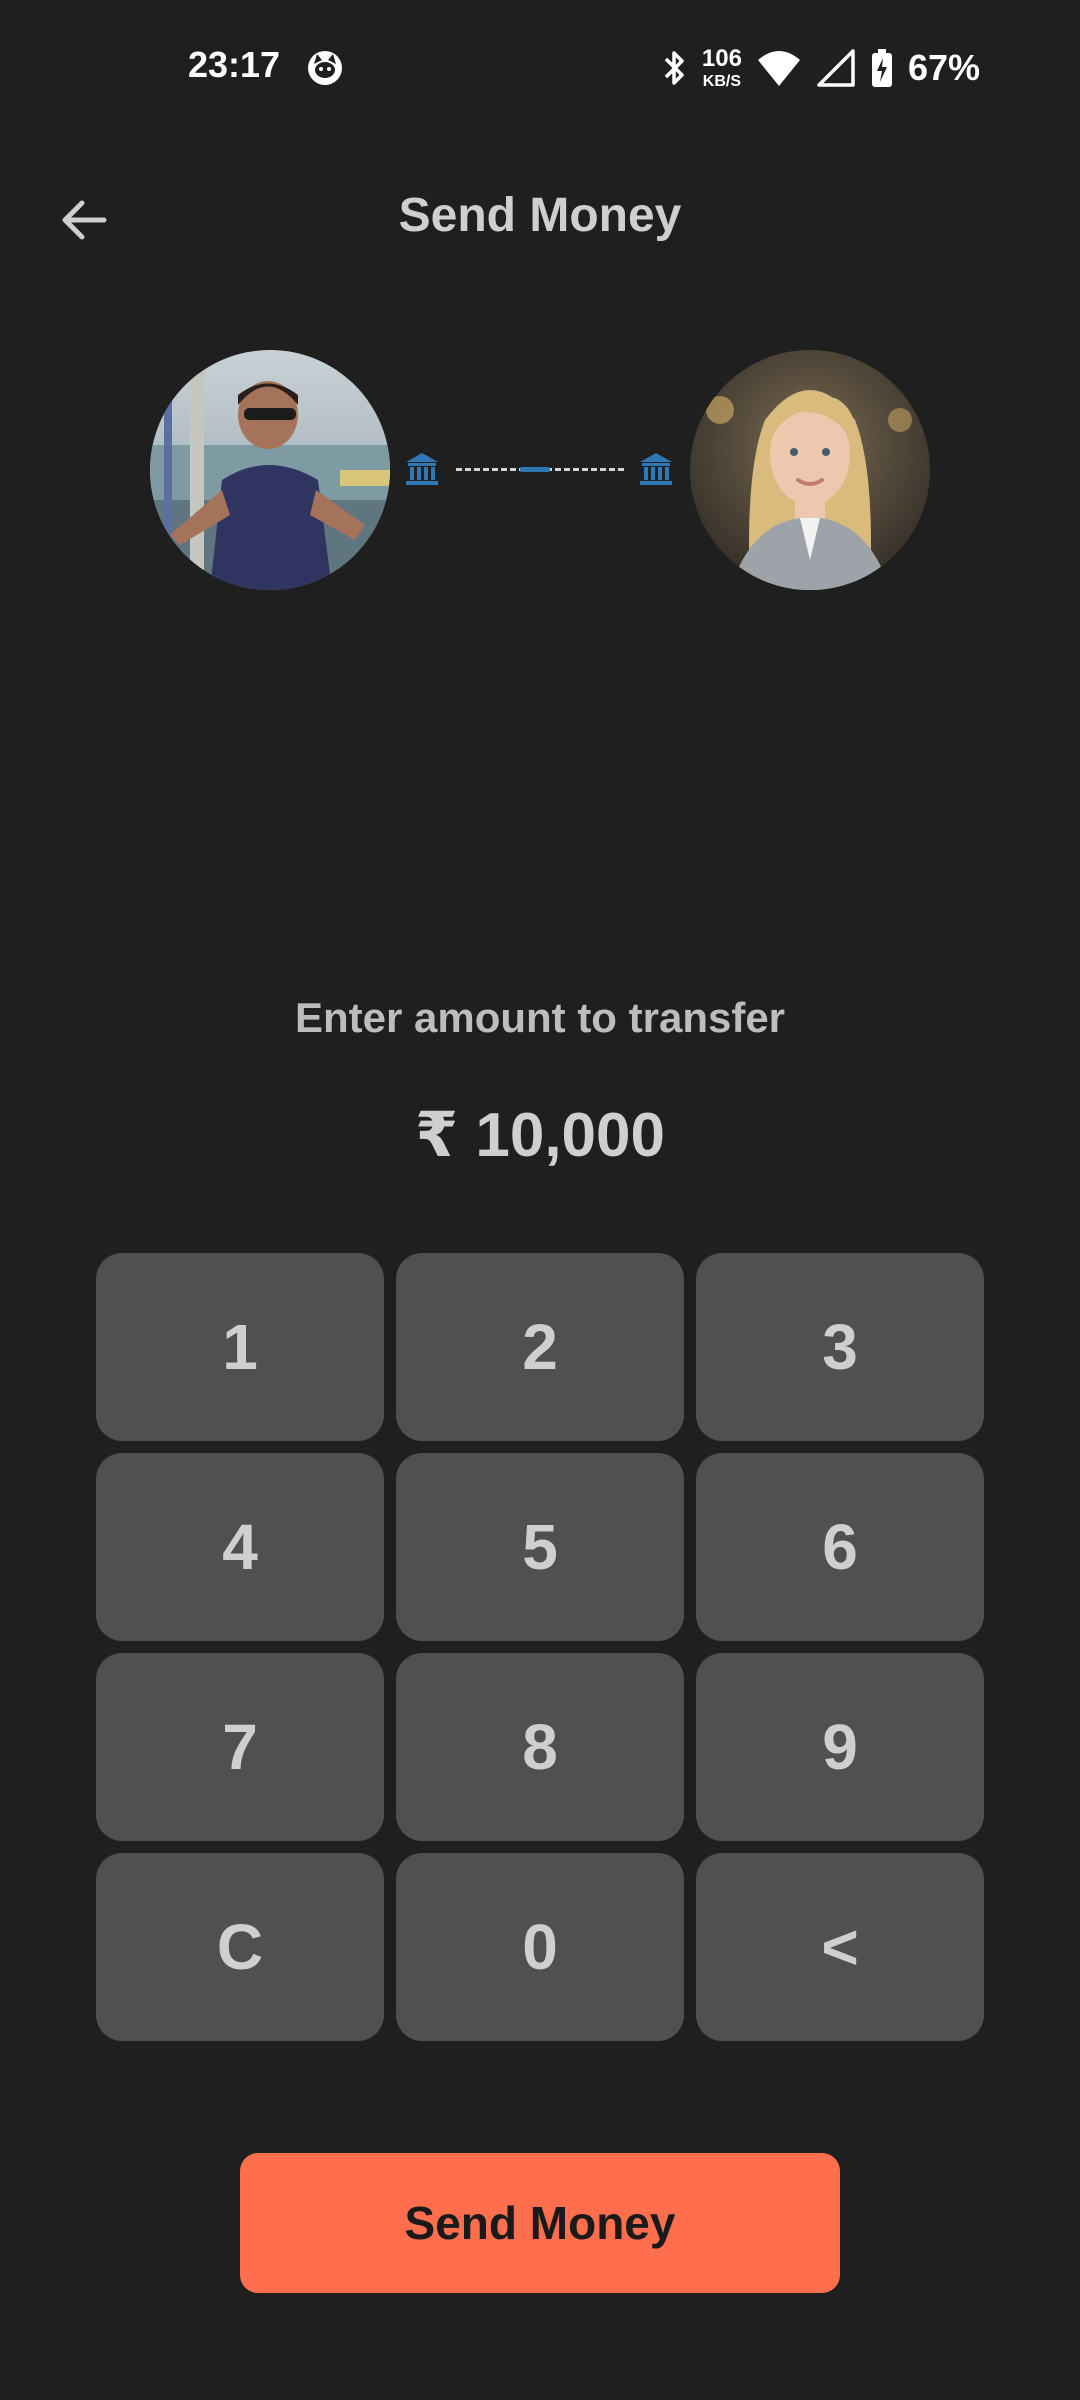 This screenshot has width=1080, height=2400. I want to click on sender-photo, so click(270, 470).